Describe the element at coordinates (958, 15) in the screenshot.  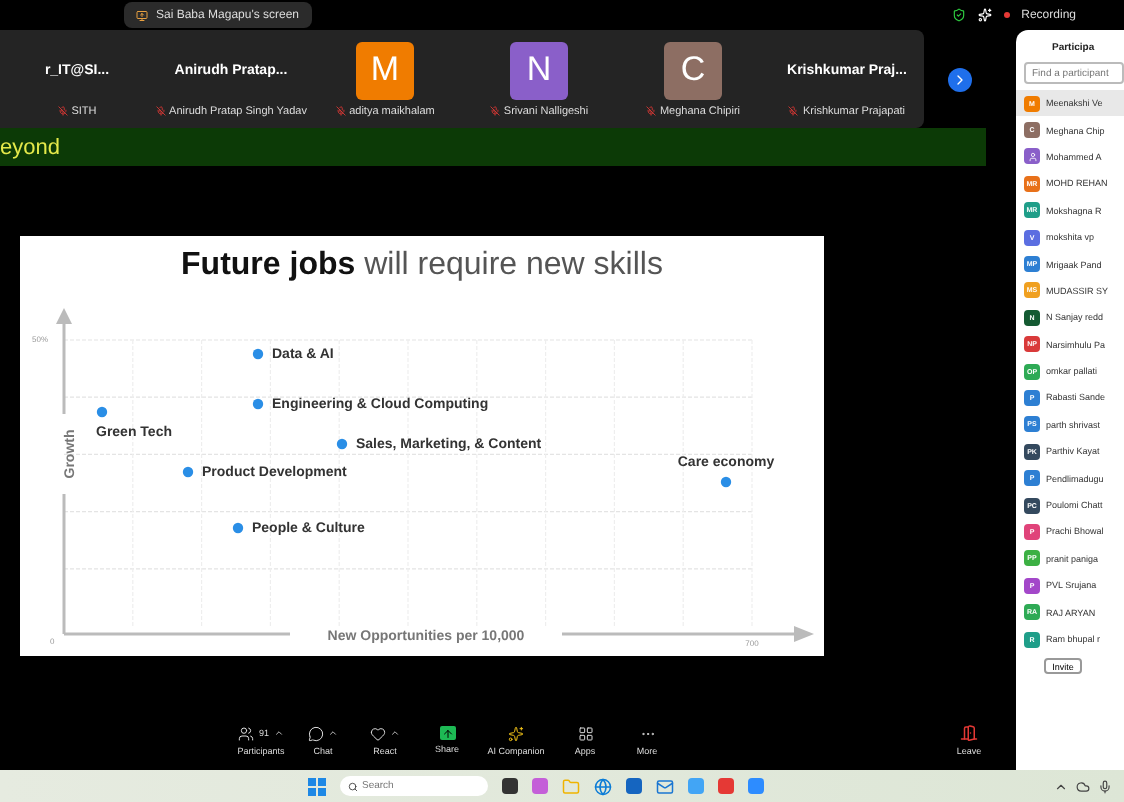
I see `shield-icon` at that location.